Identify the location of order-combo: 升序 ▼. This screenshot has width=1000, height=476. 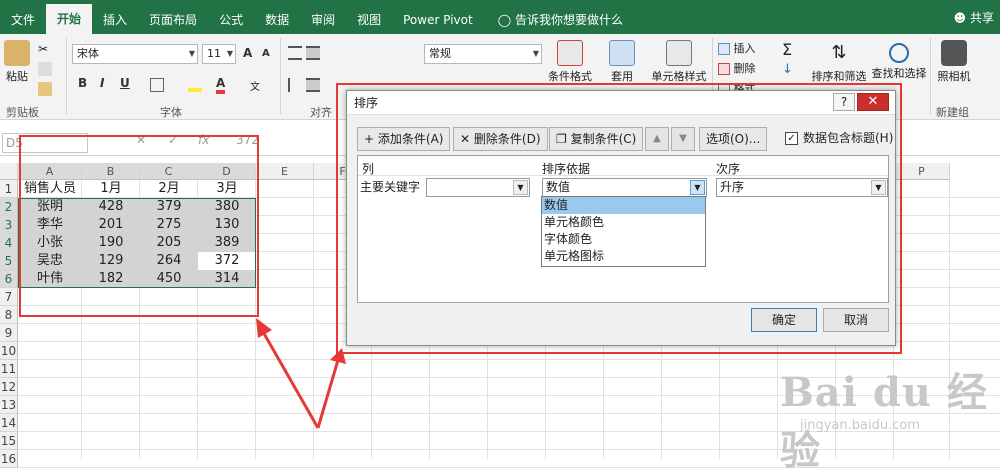
(802, 187).